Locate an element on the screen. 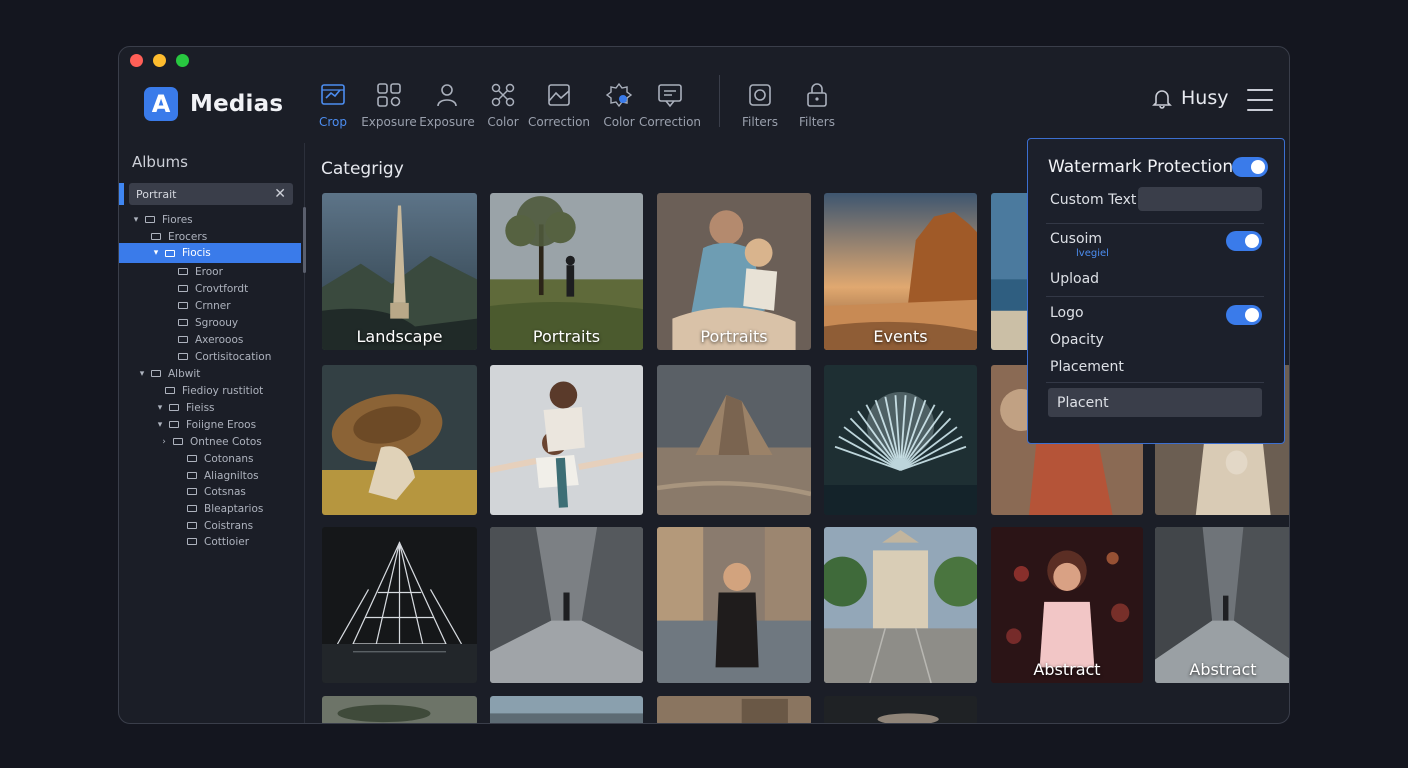  tree-item-label: Axerooos is located at coordinates (219, 339).